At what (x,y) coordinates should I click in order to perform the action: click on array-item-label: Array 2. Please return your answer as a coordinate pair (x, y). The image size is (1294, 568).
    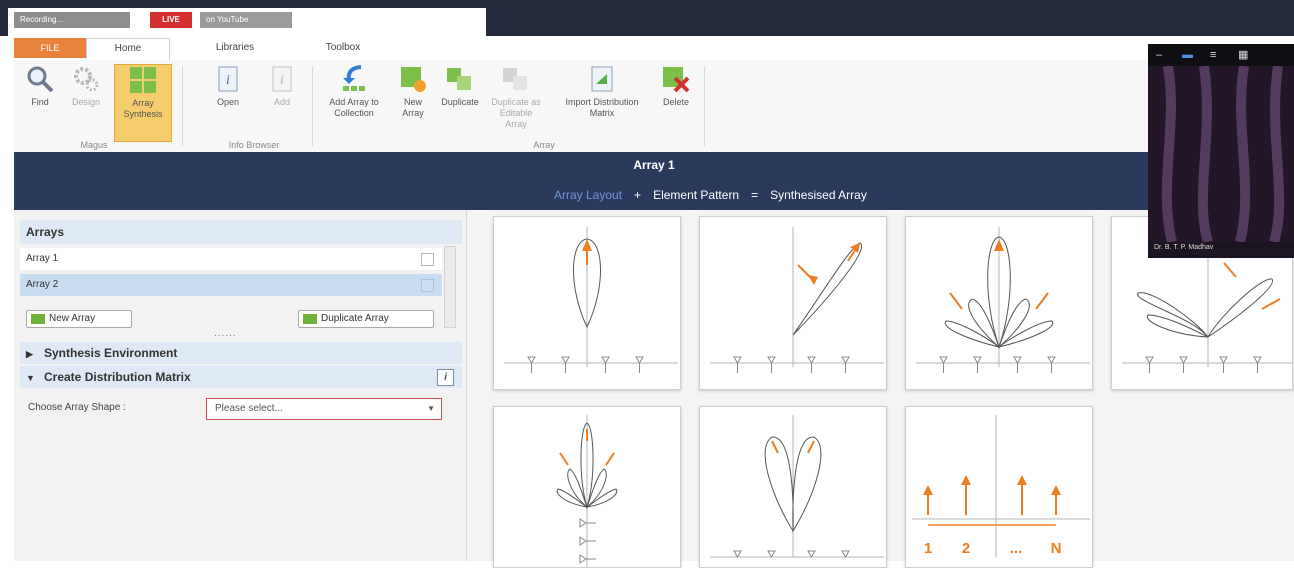
    Looking at the image, I should click on (42, 284).